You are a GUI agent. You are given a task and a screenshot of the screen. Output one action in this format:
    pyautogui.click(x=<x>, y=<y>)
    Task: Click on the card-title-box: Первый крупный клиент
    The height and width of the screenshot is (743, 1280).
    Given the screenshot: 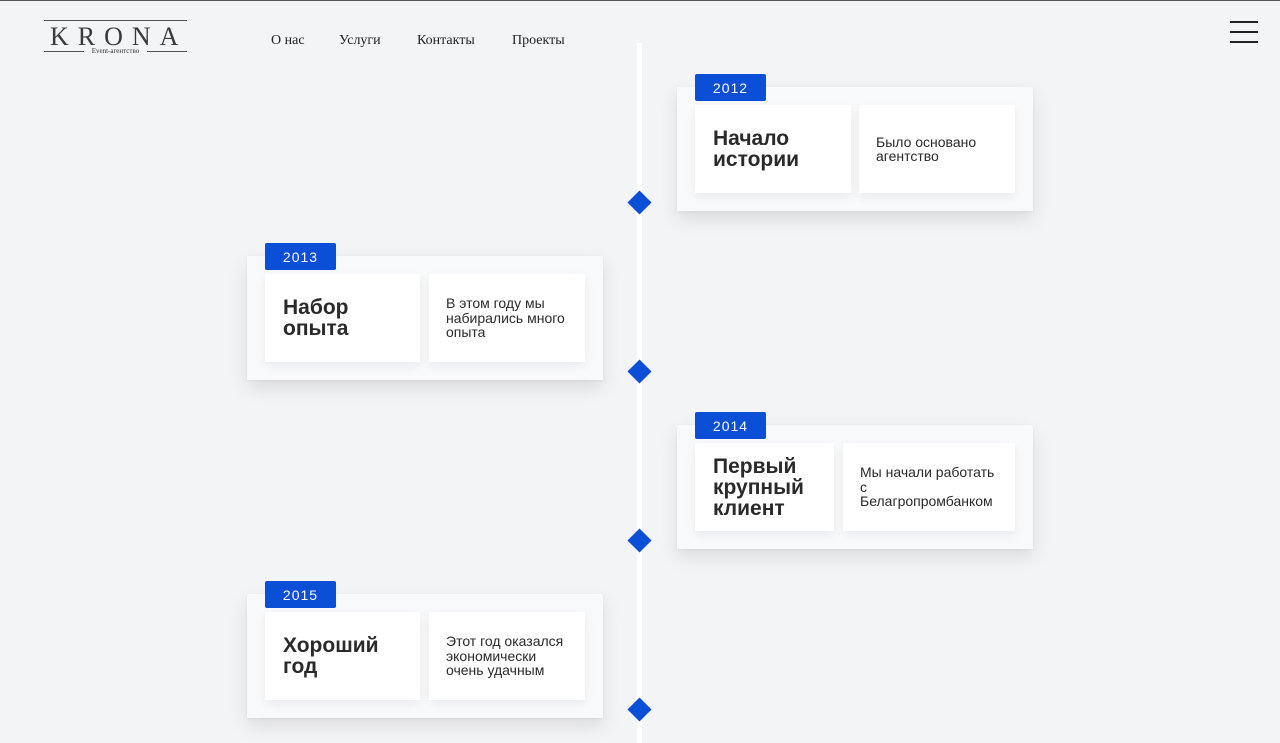 What is the action you would take?
    pyautogui.click(x=764, y=487)
    